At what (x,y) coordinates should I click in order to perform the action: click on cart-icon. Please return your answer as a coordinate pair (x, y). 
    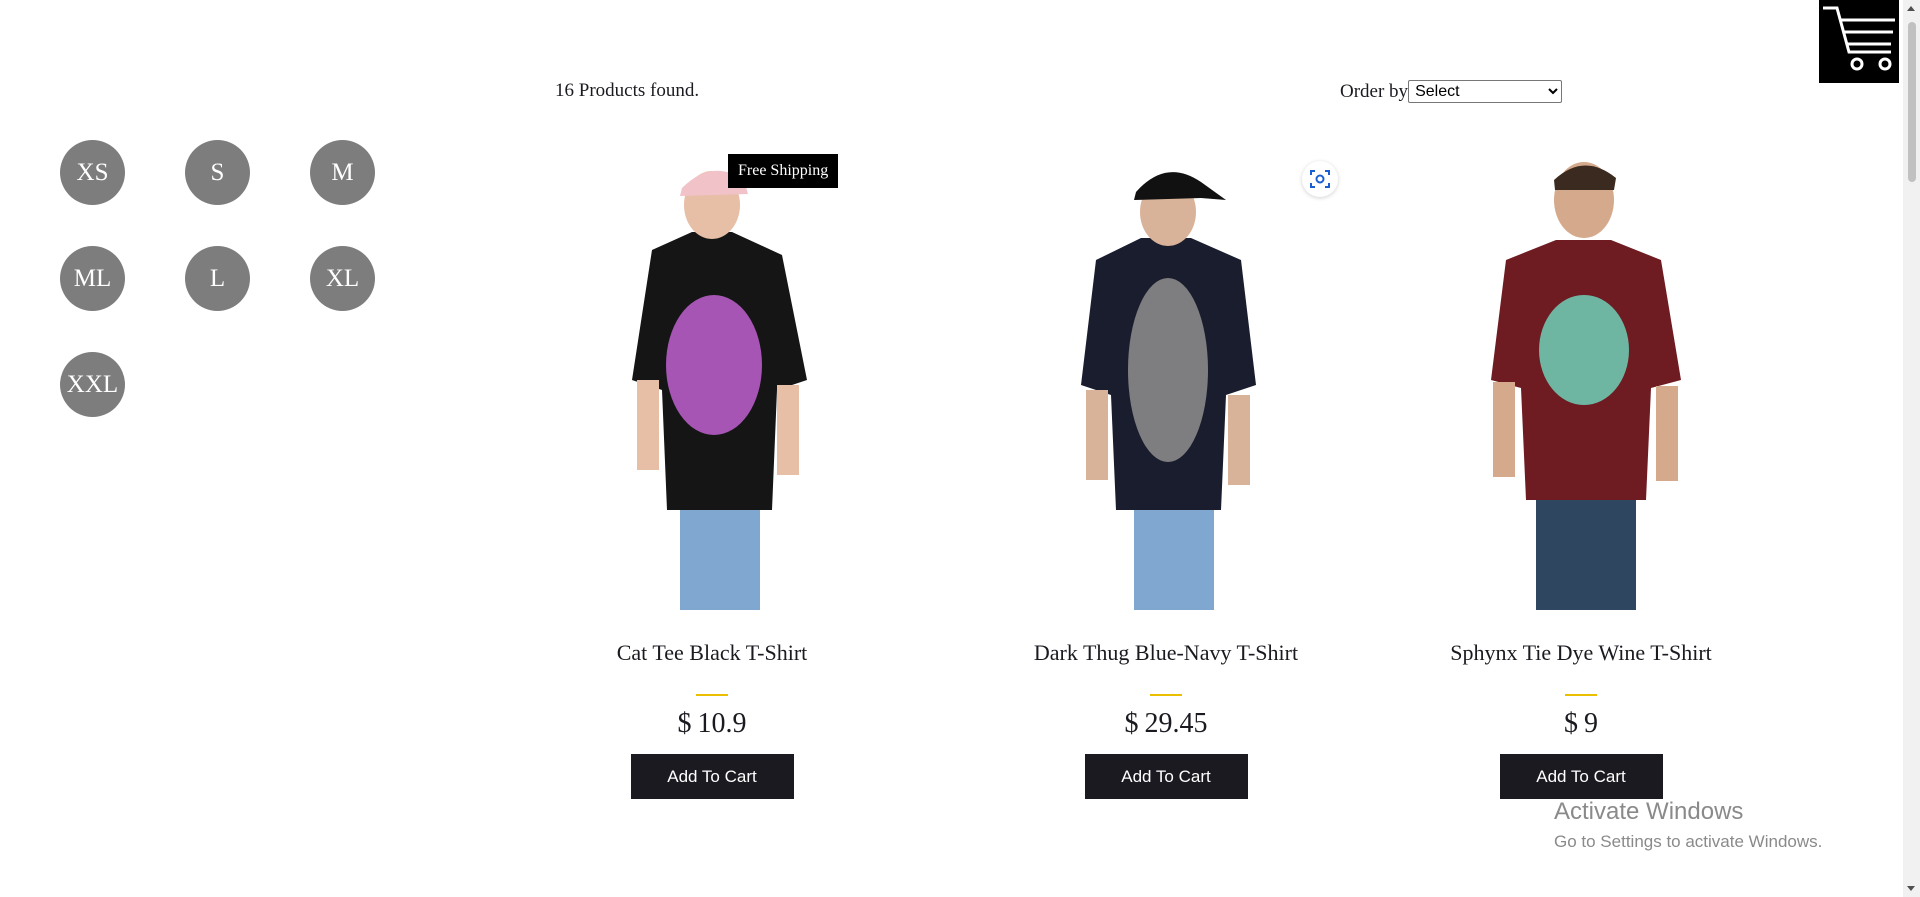
    Looking at the image, I should click on (1859, 38).